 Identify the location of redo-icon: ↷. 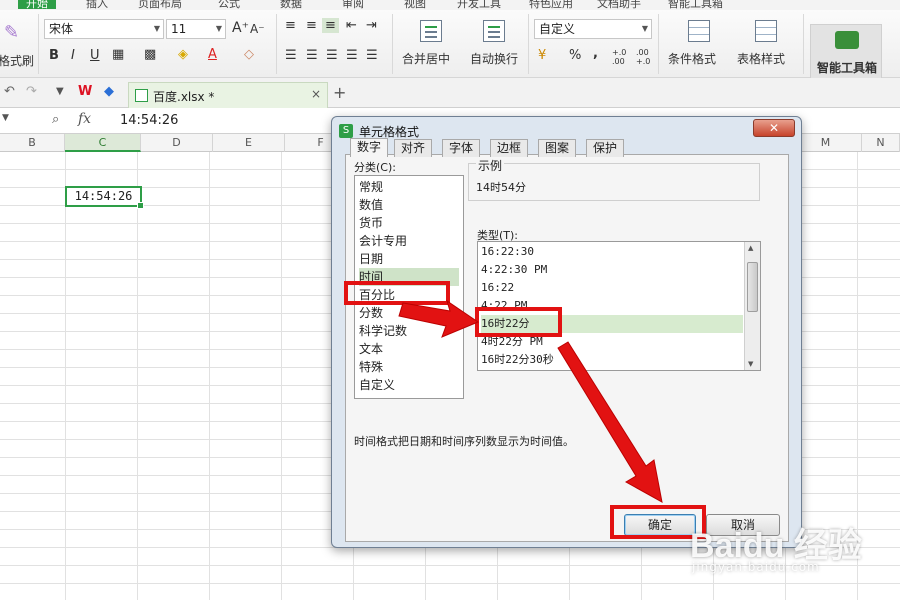
(31, 91).